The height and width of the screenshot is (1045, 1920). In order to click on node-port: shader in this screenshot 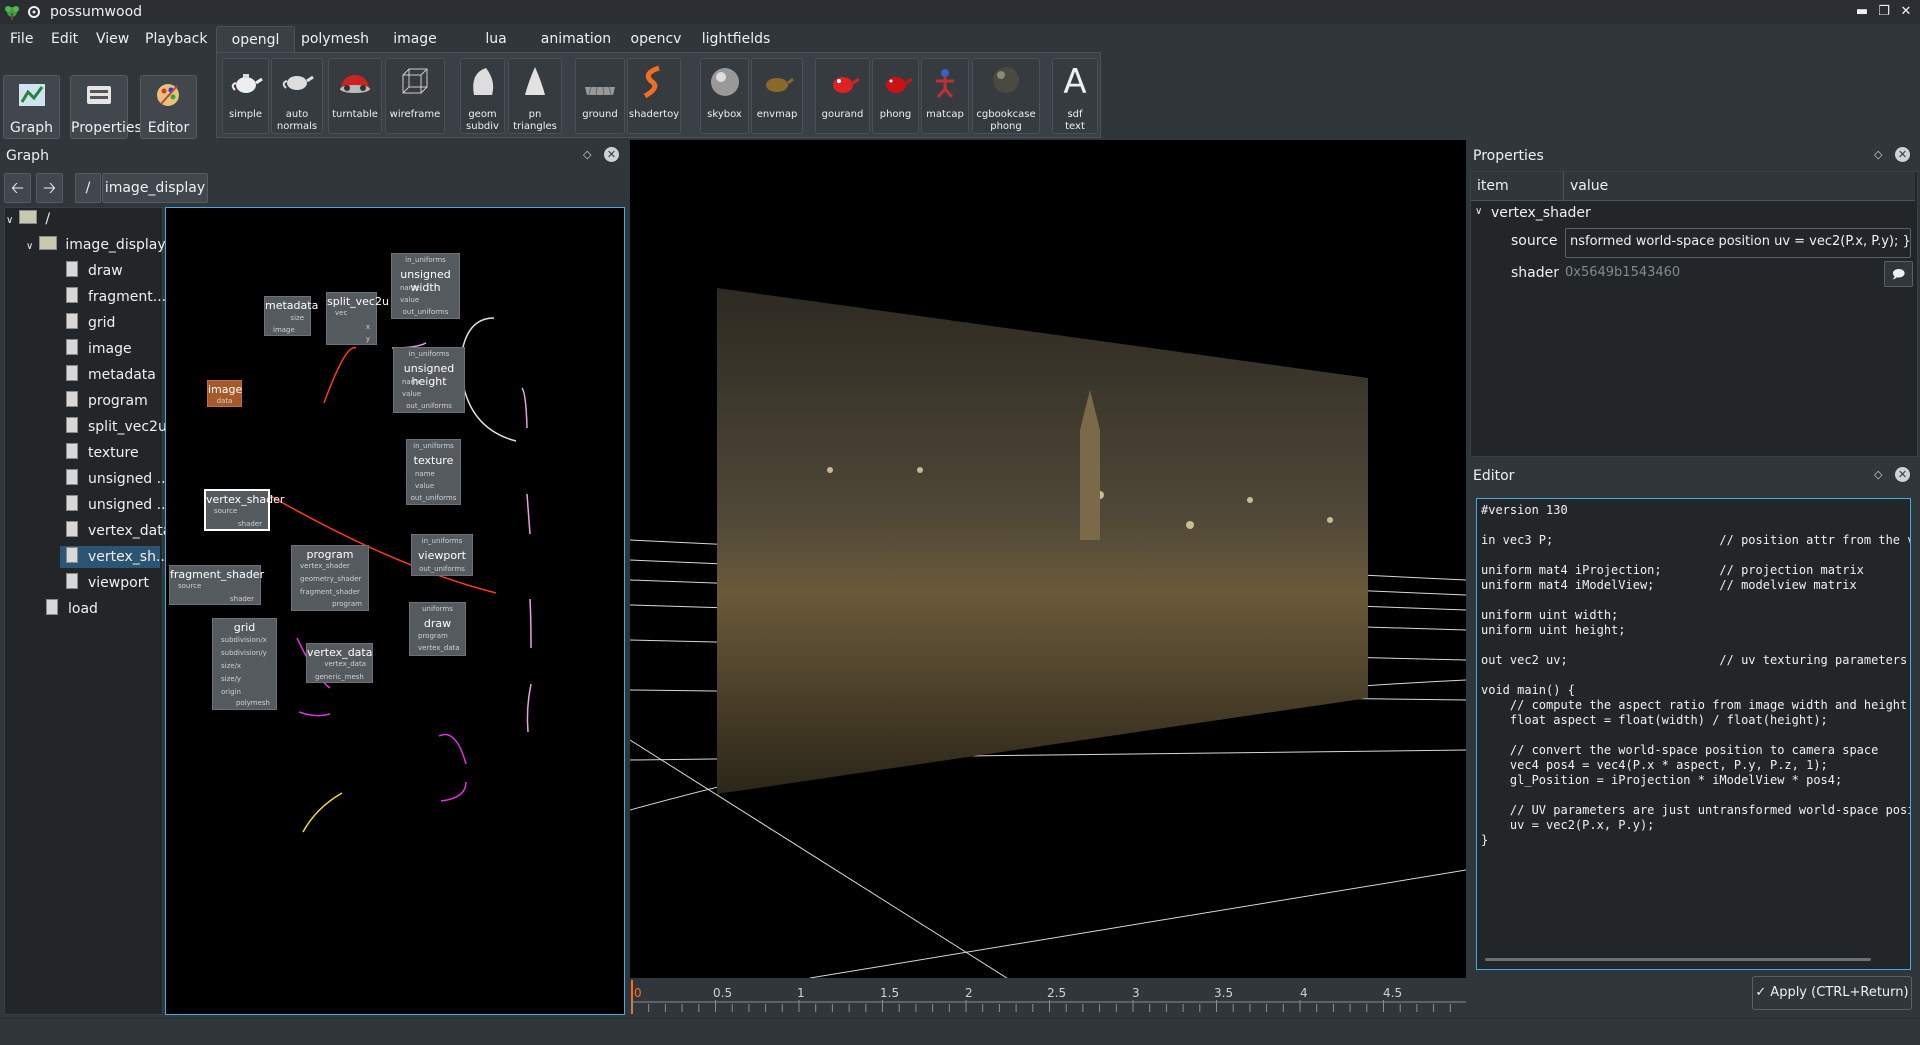, I will do `click(250, 524)`.